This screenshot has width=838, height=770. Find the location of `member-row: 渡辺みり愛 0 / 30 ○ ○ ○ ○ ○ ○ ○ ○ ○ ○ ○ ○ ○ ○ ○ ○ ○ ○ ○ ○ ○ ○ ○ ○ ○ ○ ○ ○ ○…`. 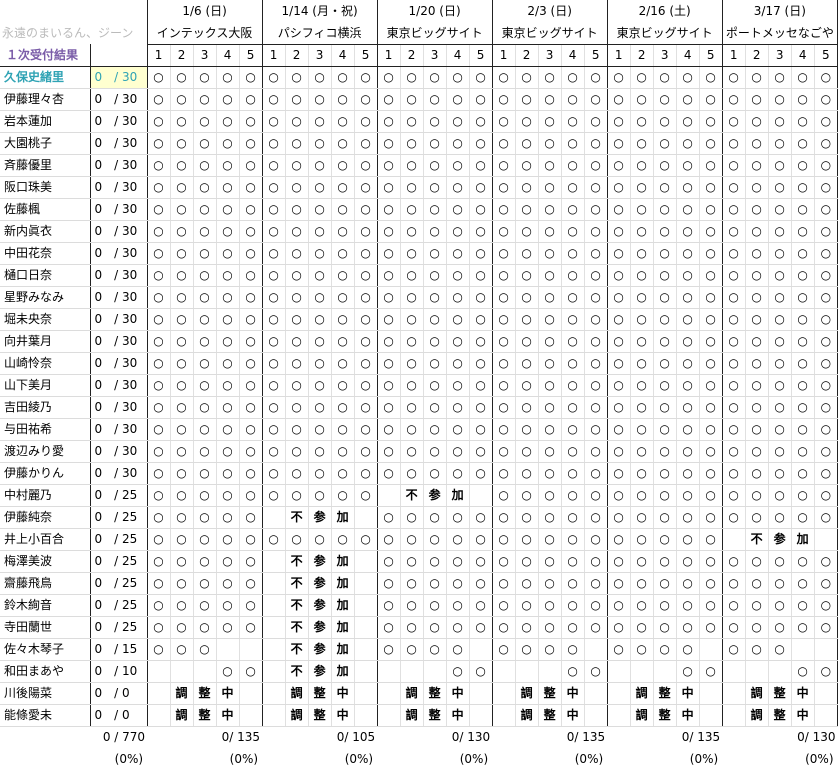

member-row: 渡辺みり愛 0 / 30 ○ ○ ○ ○ ○ ○ ○ ○ ○ ○ ○ ○ ○ ○ ○ ○ ○ ○ ○ ○ ○ ○ ○ ○ ○ ○ ○ ○ ○… is located at coordinates (419, 451).